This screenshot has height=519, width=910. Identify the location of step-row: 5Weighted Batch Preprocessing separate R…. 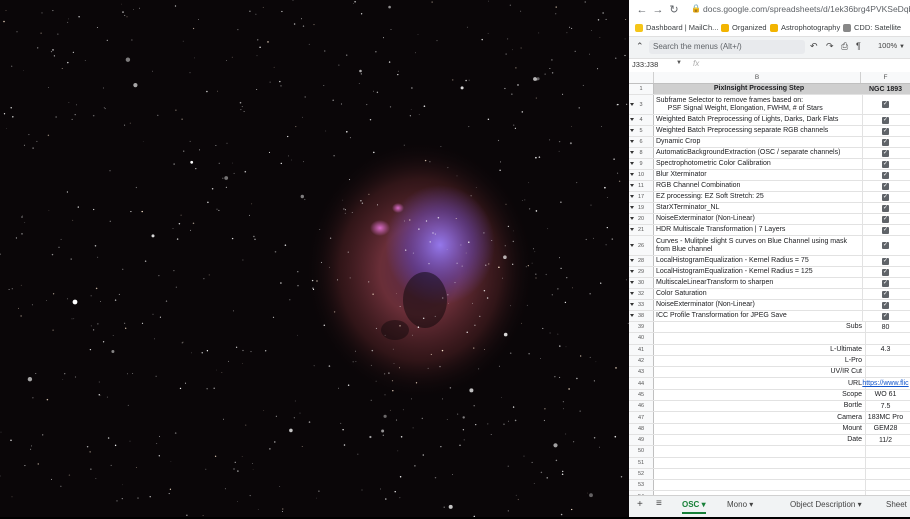
(769, 131).